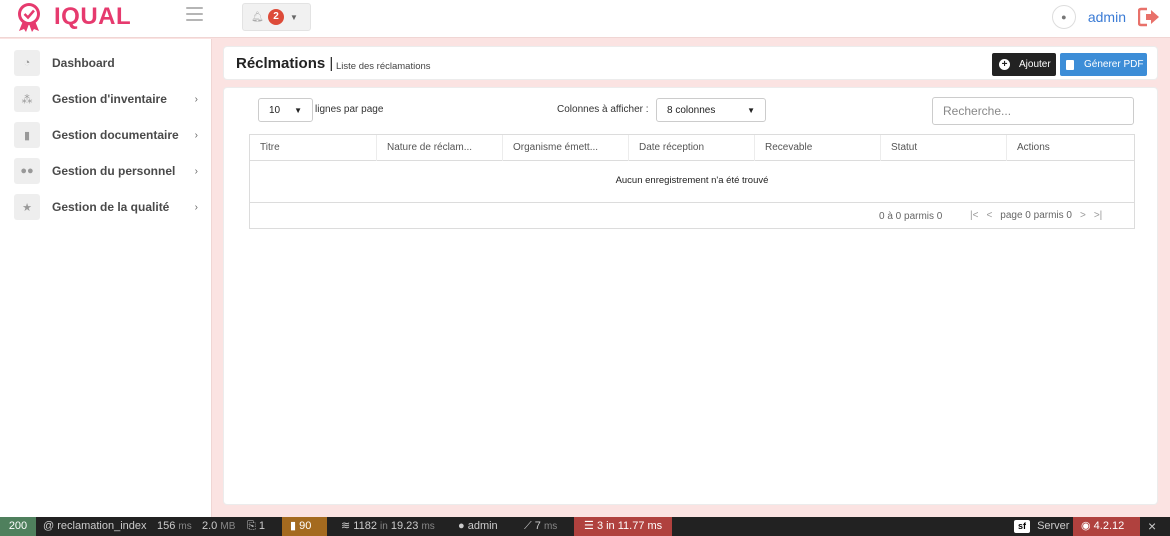 Image resolution: width=1170 pixels, height=536 pixels. What do you see at coordinates (257, 17) in the screenshot?
I see `bell-icon: 🔔︎` at bounding box center [257, 17].